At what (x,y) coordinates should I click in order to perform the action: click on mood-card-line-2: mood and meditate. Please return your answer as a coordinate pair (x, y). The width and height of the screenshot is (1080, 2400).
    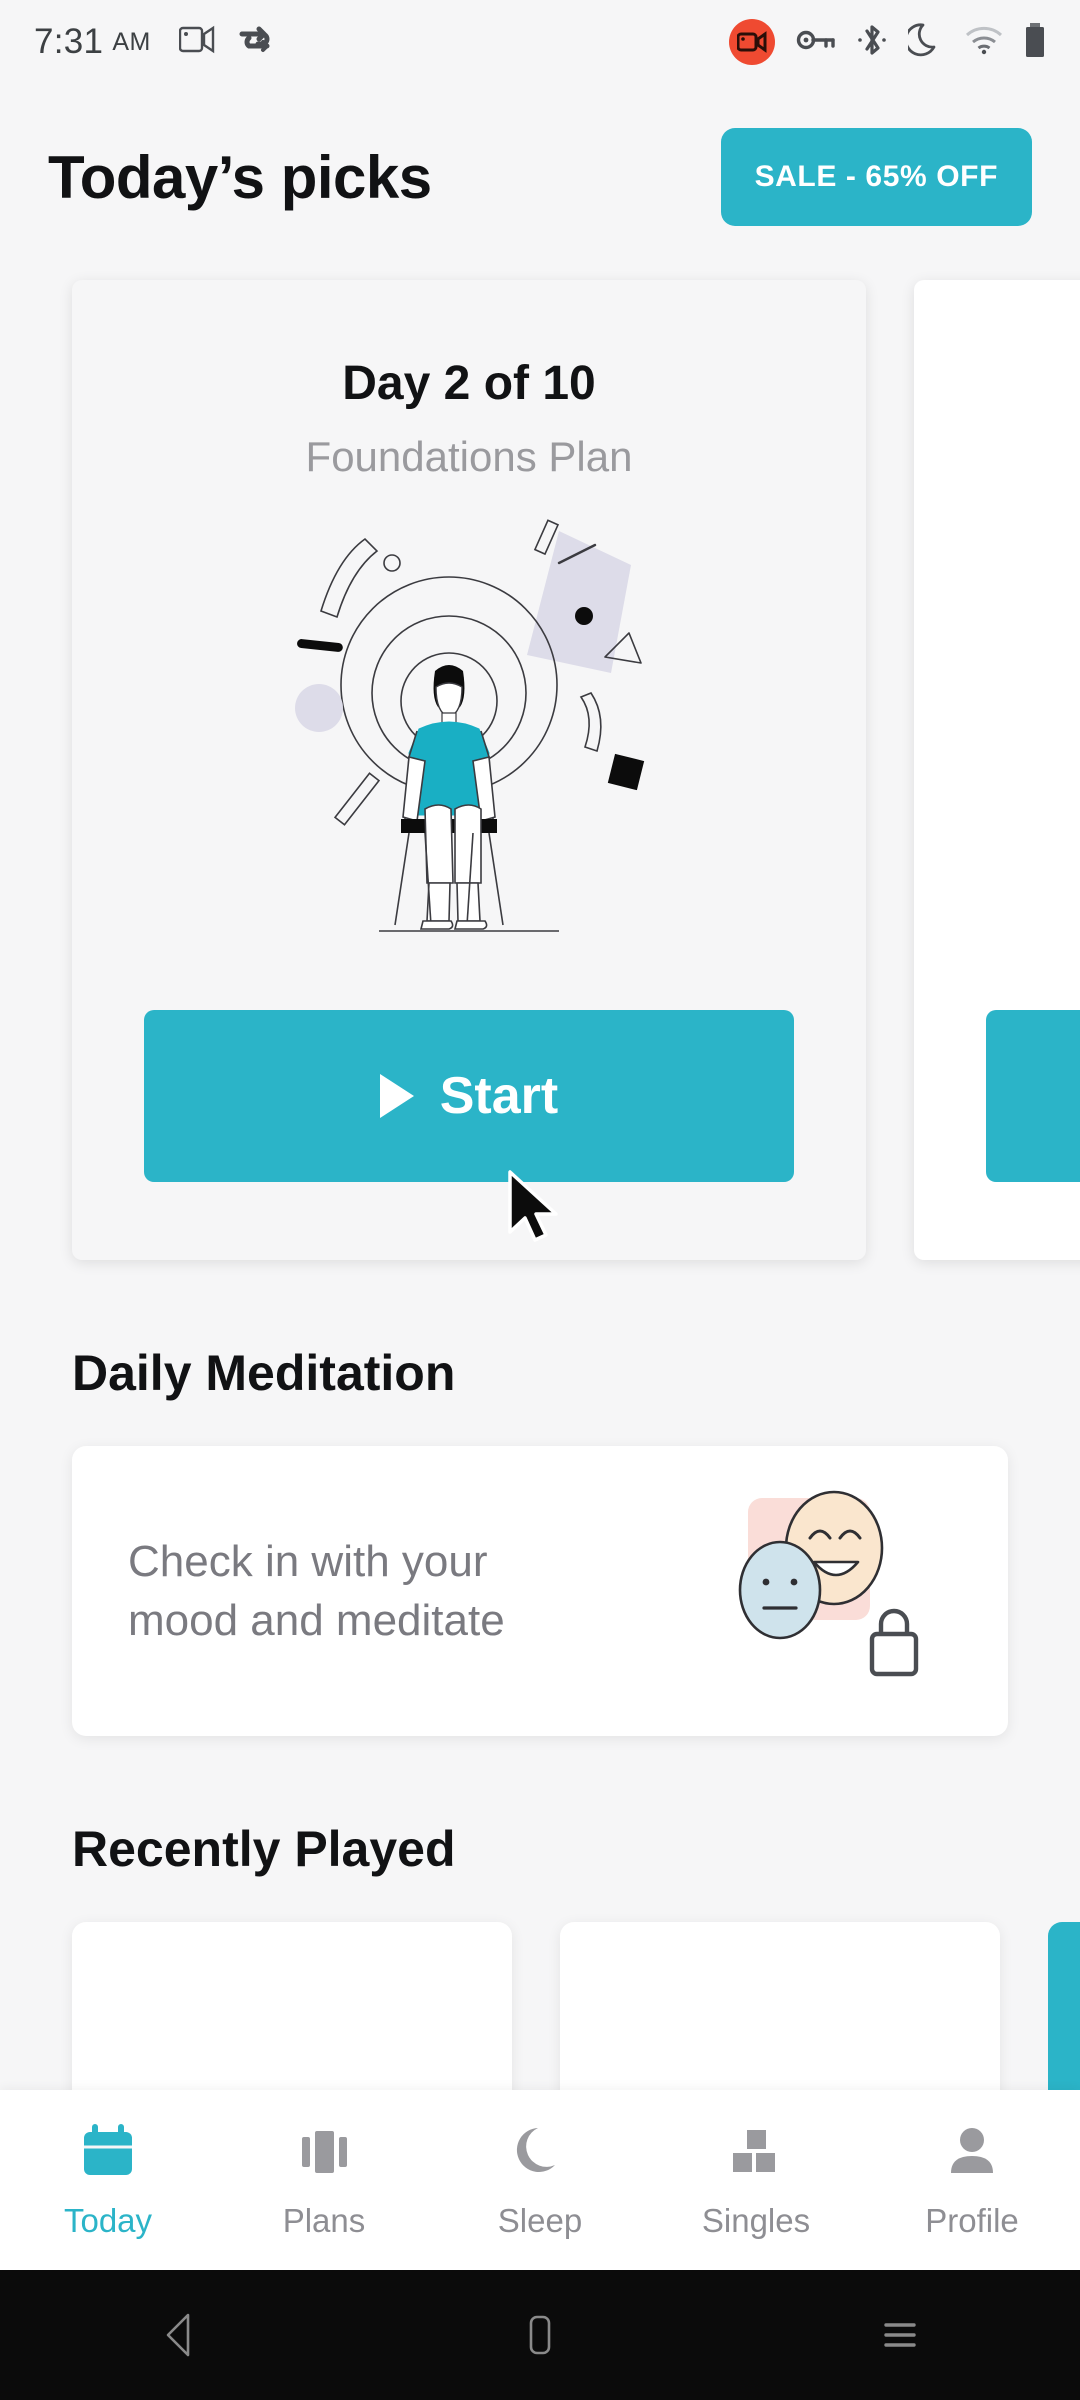
    Looking at the image, I should click on (316, 1620).